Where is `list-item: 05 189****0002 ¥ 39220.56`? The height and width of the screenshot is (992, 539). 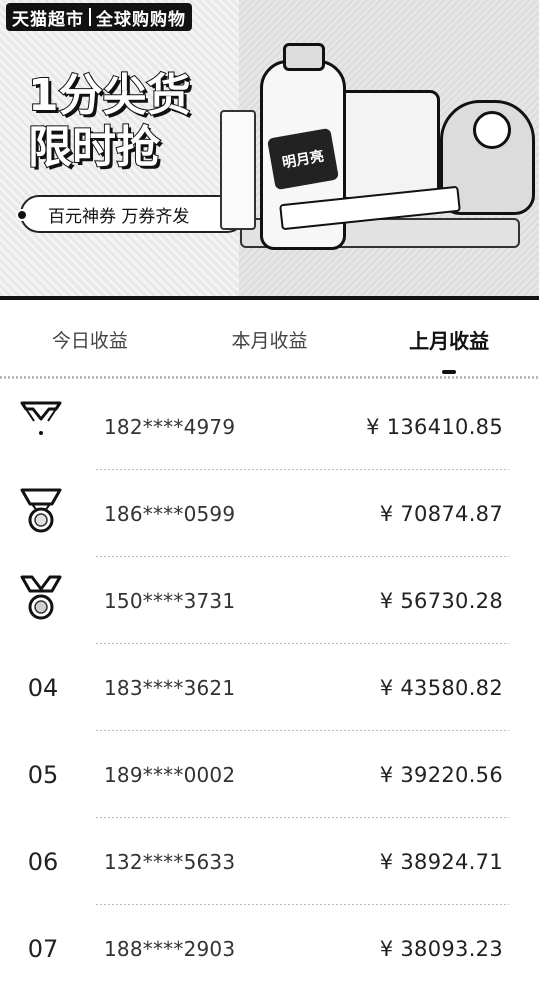
list-item: 05 189****0002 ¥ 39220.56 is located at coordinates (269, 774).